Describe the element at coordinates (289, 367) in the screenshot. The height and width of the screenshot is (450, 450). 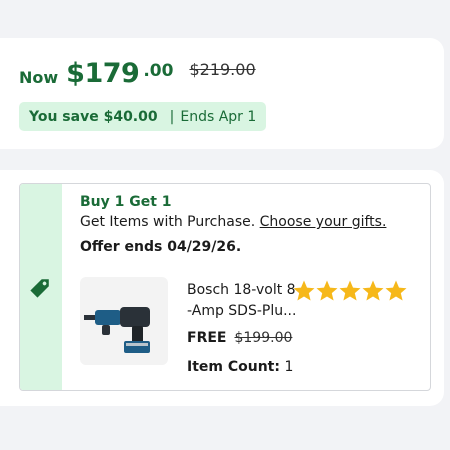
I see `item-count-value: 1` at that location.